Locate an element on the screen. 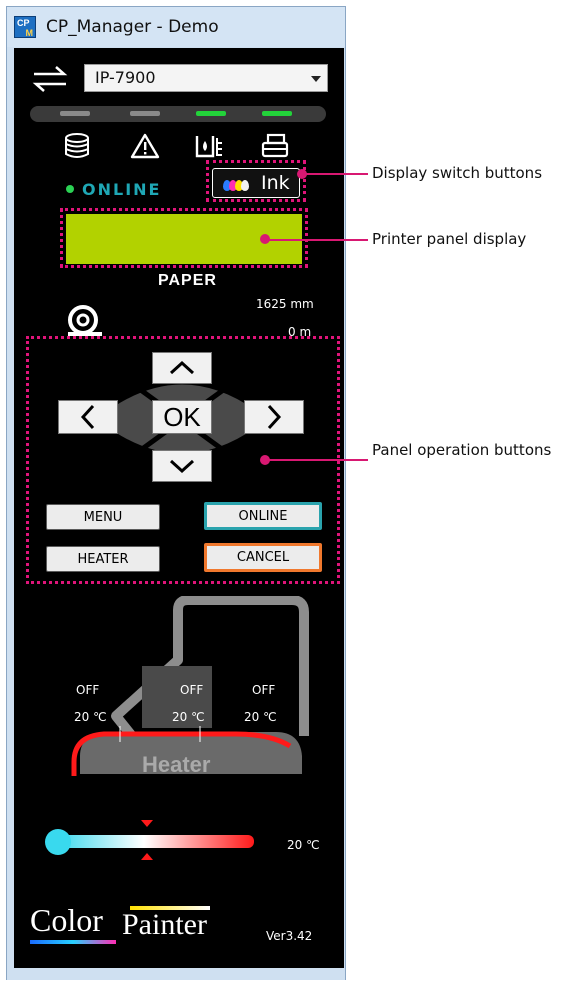 Image resolution: width=574 pixels, height=983 pixels. heater-label: Heater is located at coordinates (176, 764).